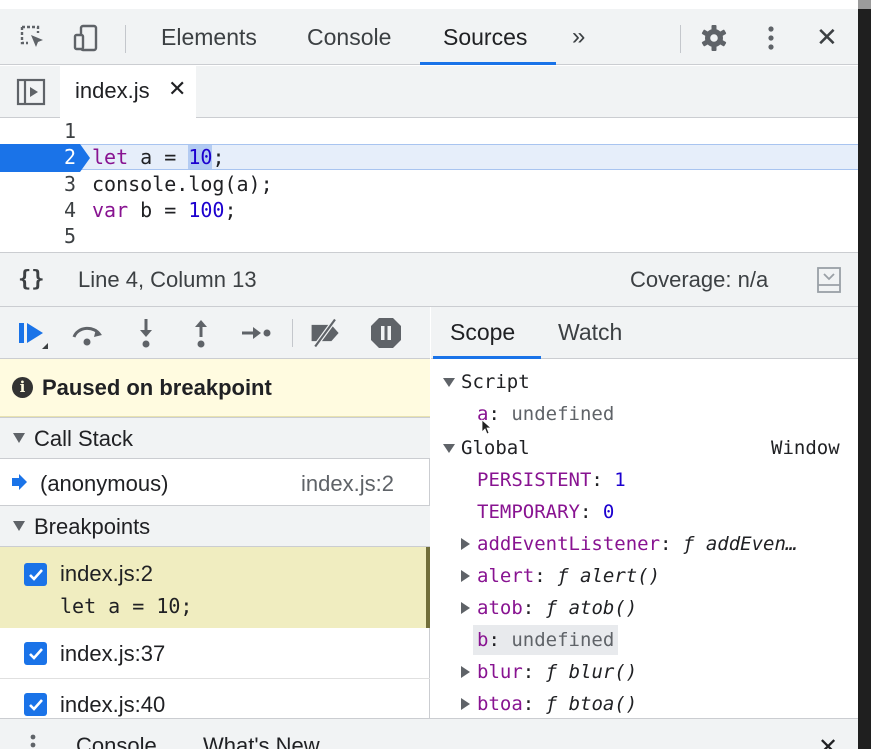 Image resolution: width=871 pixels, height=749 pixels. Describe the element at coordinates (19, 482) in the screenshot. I see `current-frame-arrow-icon` at that location.